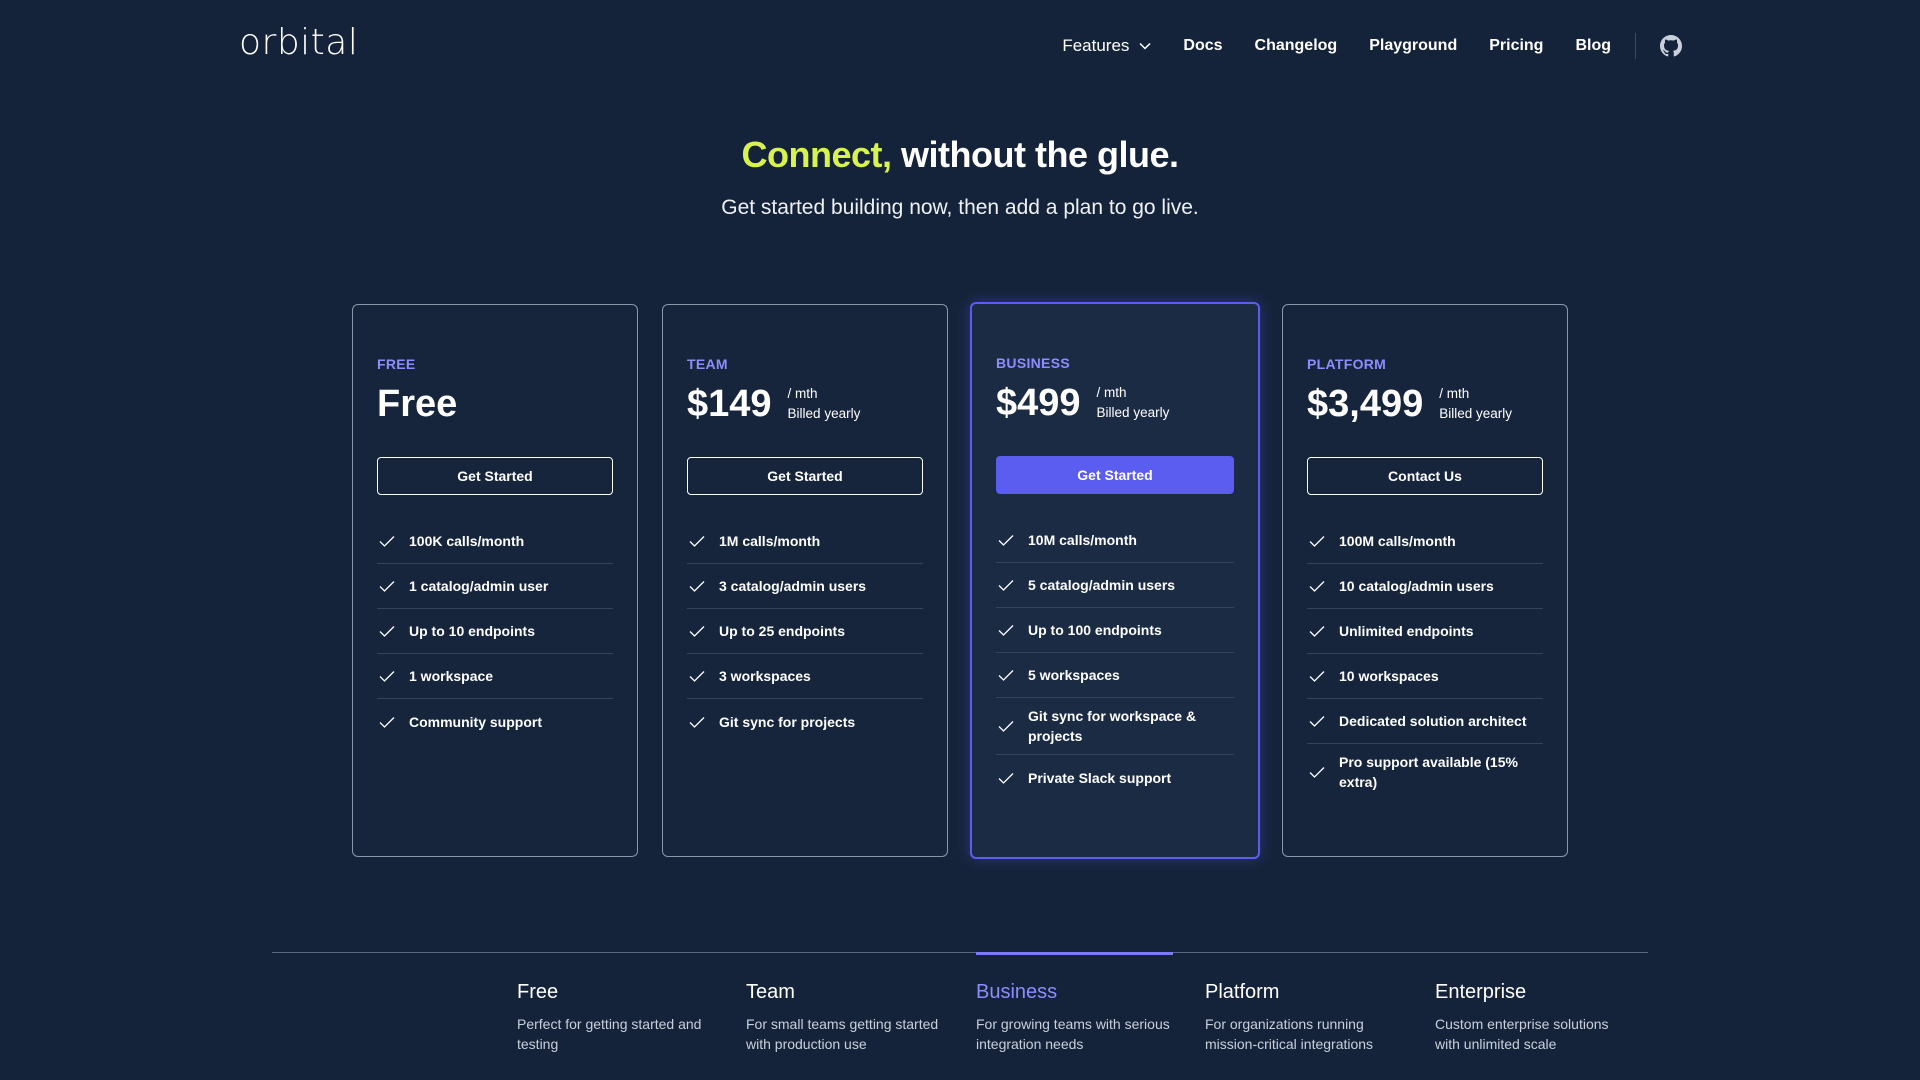  Describe the element at coordinates (1074, 953) in the screenshot. I see `tab-active-indicator` at that location.